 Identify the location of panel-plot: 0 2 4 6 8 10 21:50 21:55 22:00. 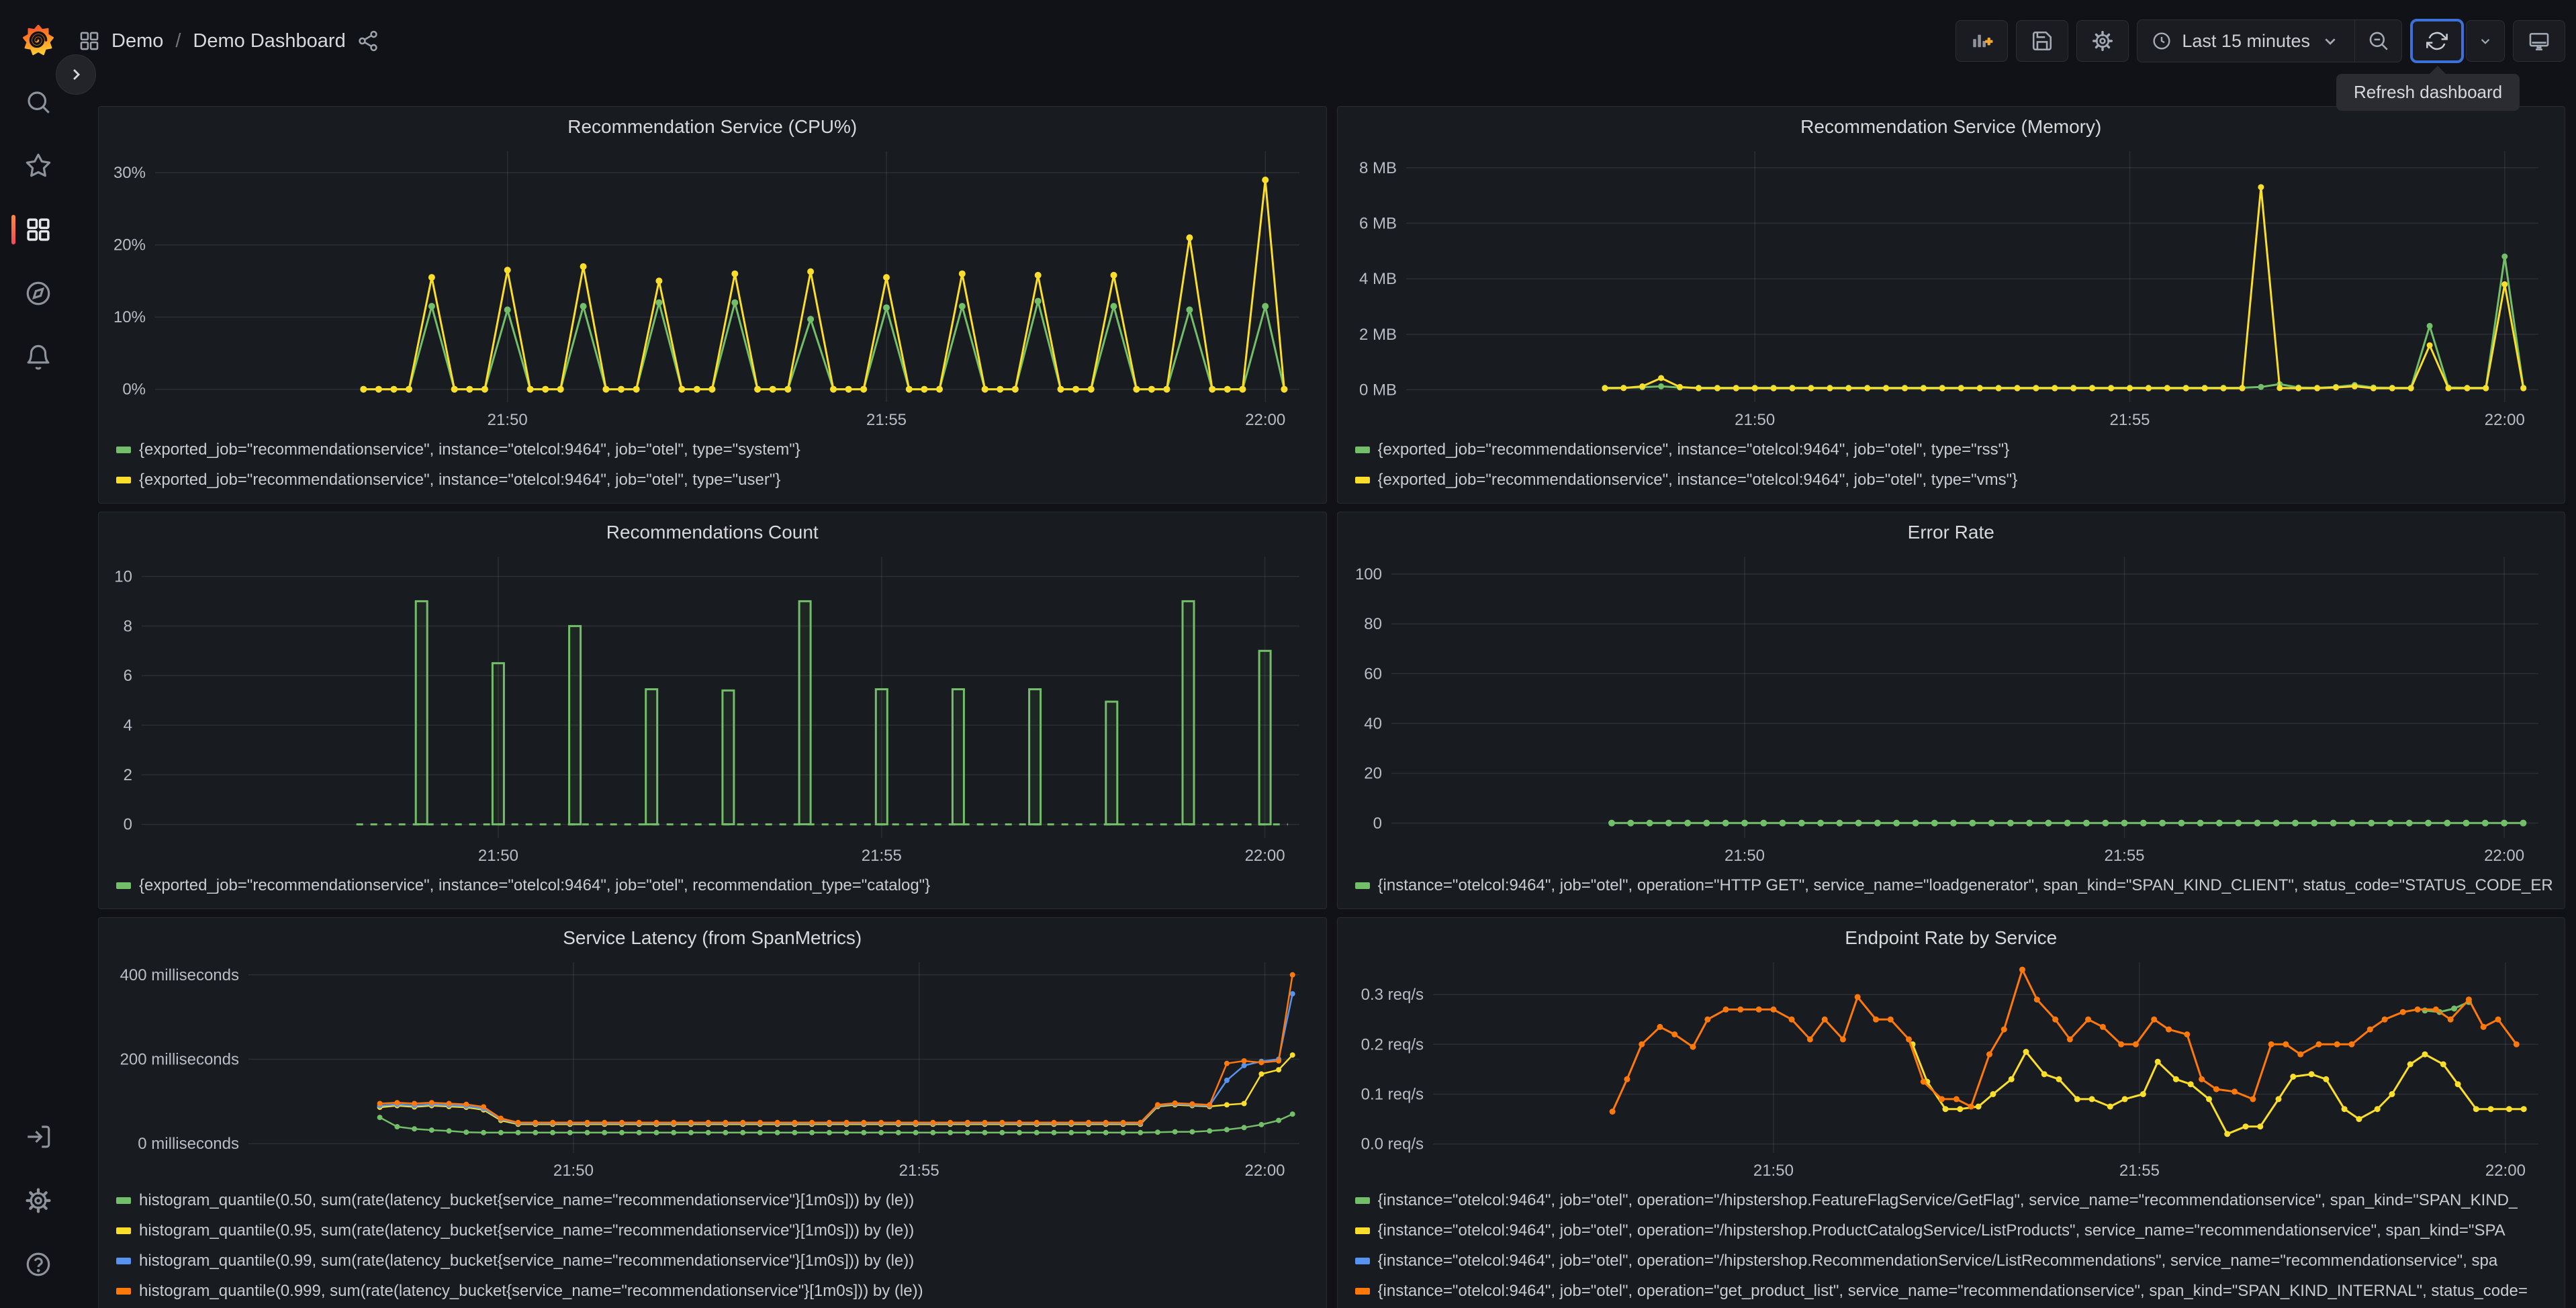
(712, 708).